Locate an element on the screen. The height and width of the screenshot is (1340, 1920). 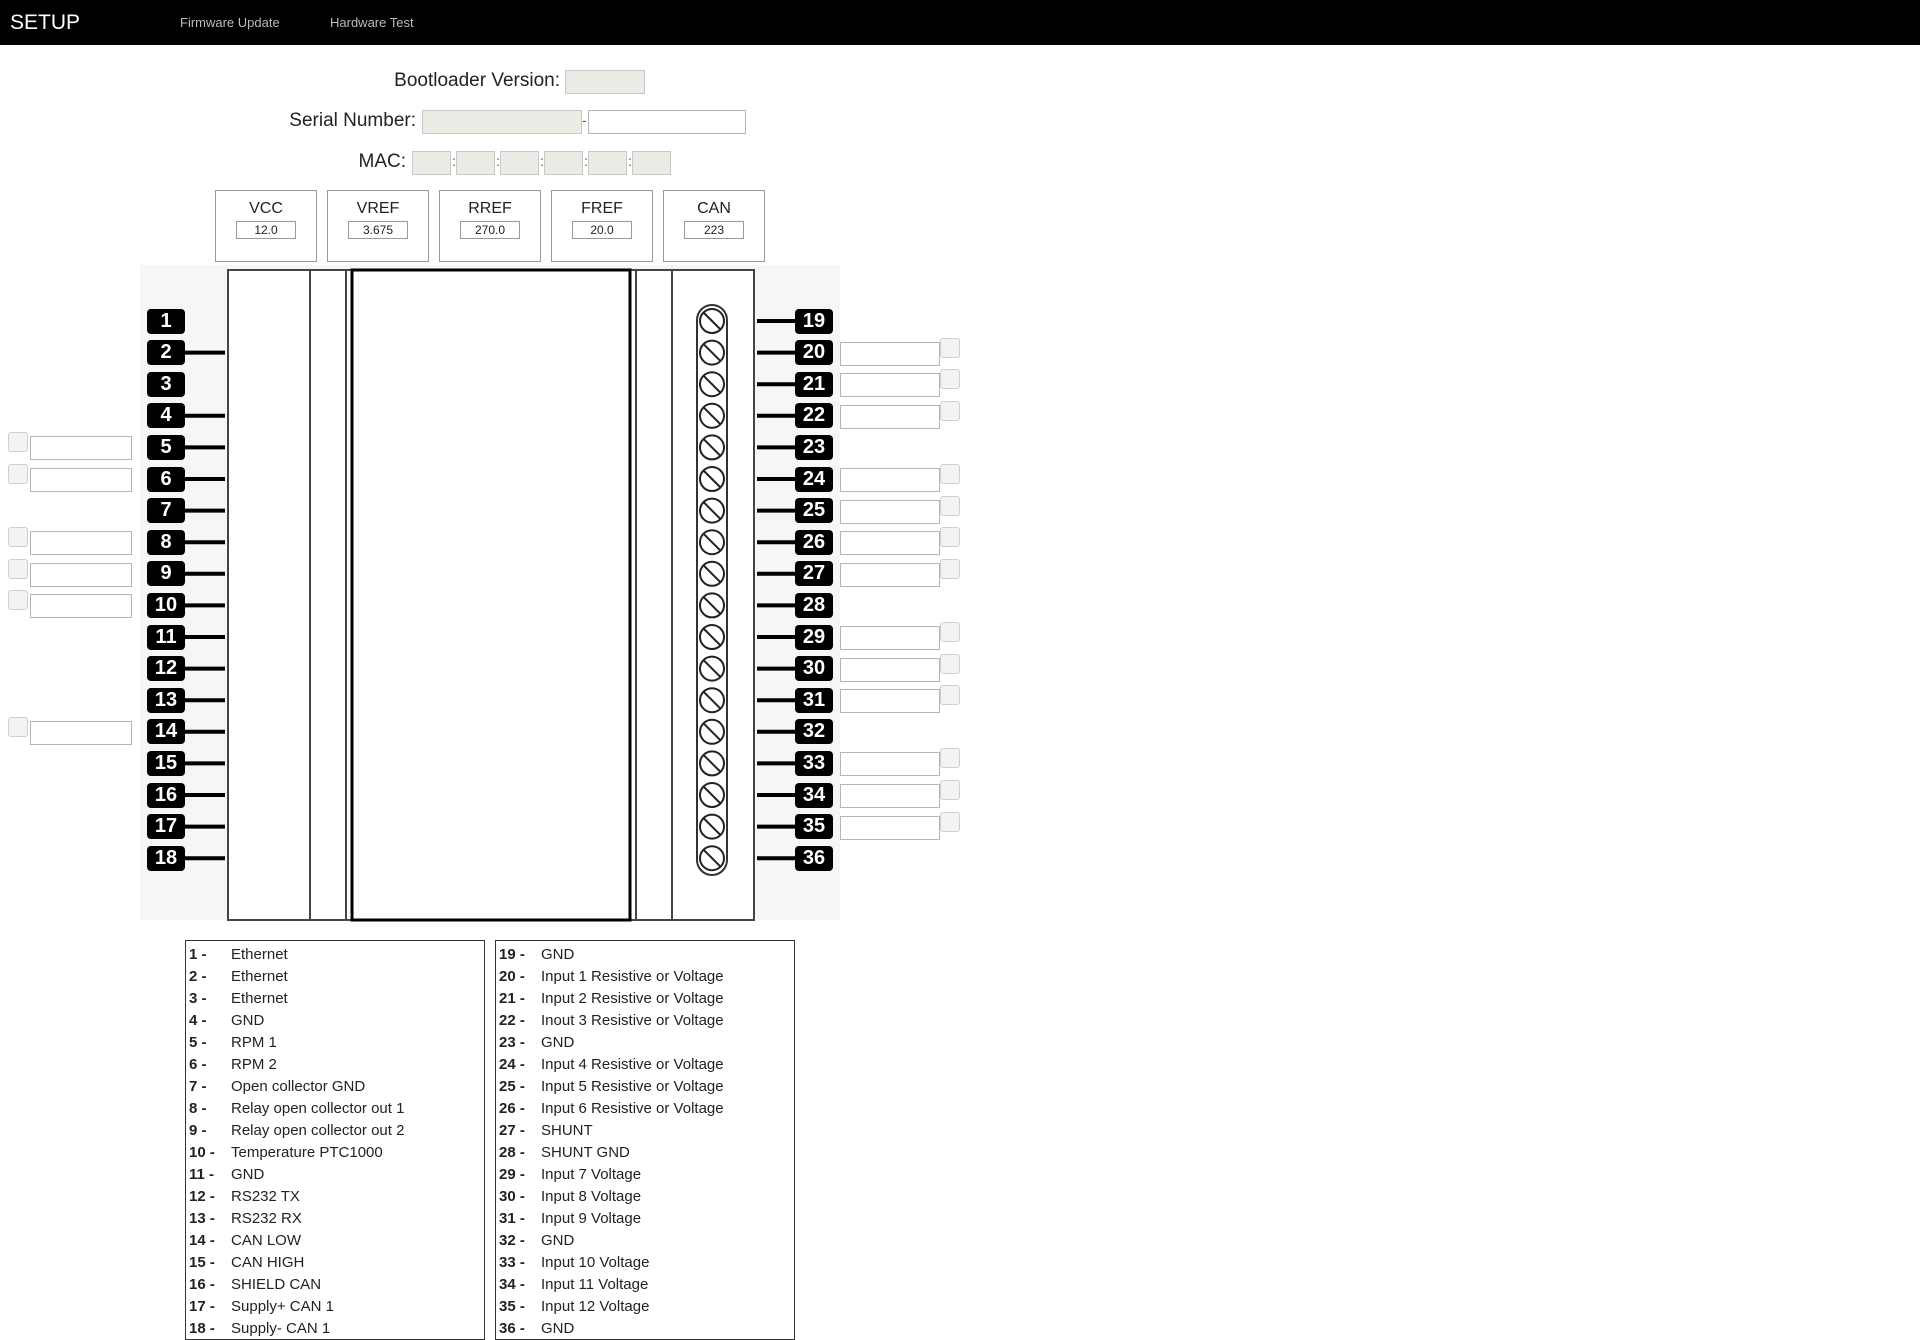
pin-label-22: 22 is located at coordinates (814, 416).